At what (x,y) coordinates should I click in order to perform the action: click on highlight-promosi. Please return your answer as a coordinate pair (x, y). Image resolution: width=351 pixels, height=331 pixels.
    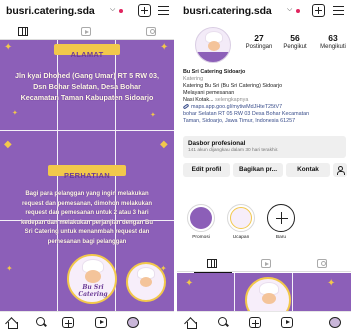
    Looking at the image, I should click on (201, 218).